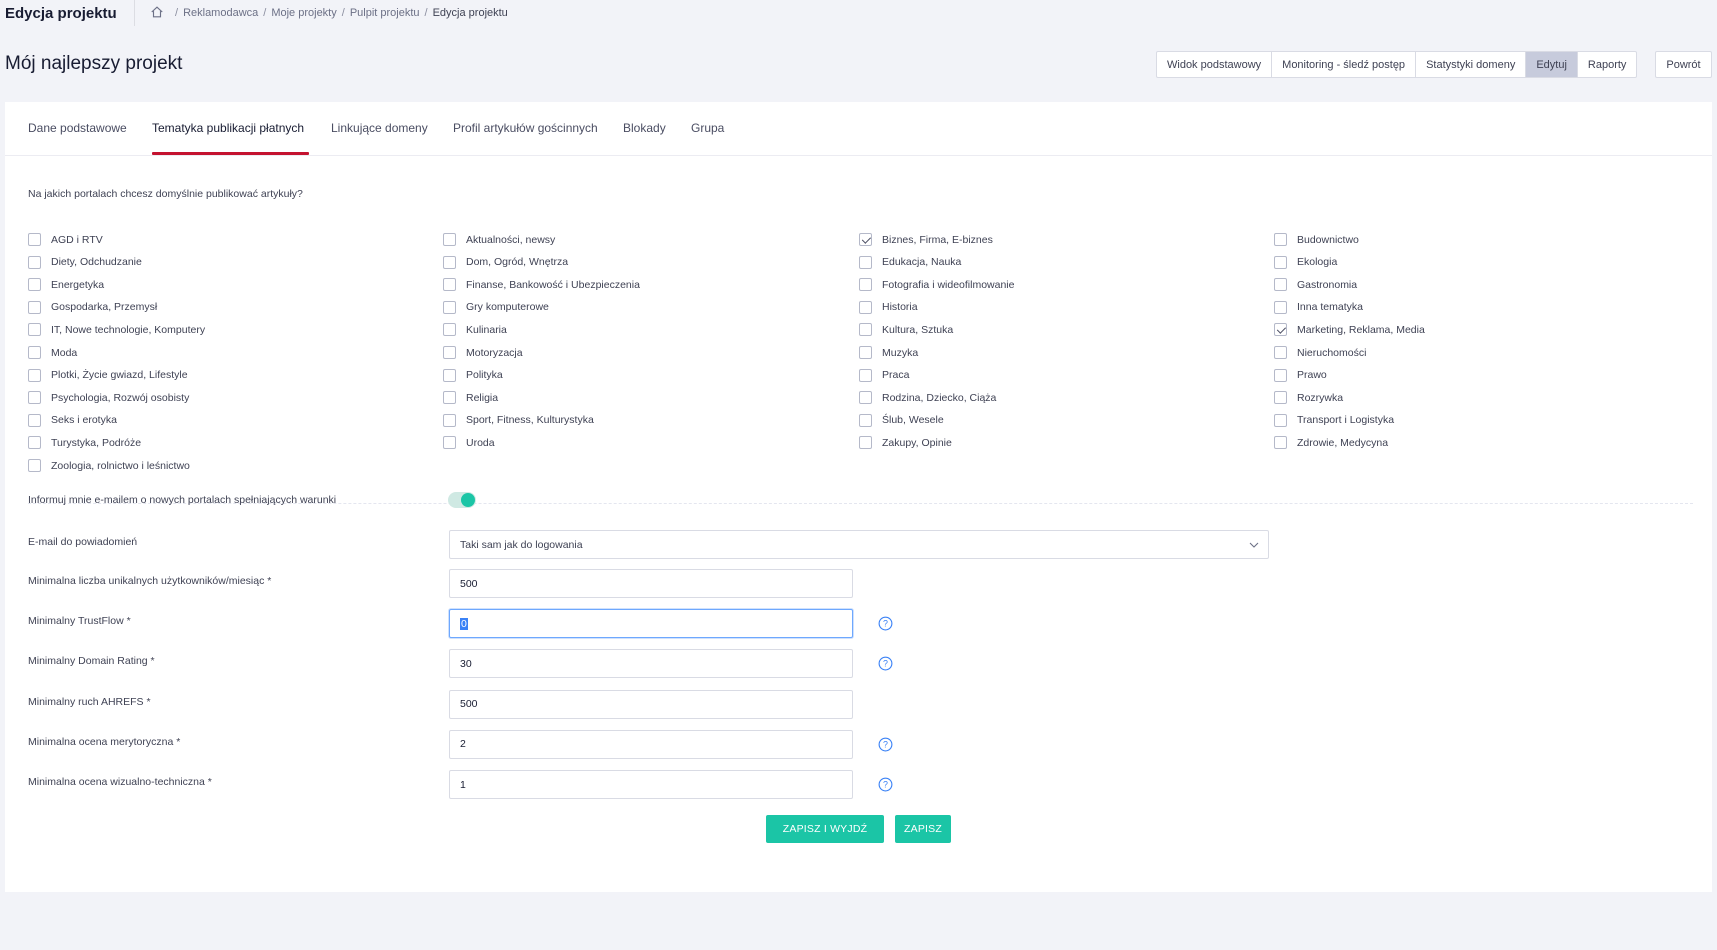 The image size is (1717, 950). Describe the element at coordinates (525, 128) in the screenshot. I see `tab-guest-articles: Profil artykułów gościnnych` at that location.